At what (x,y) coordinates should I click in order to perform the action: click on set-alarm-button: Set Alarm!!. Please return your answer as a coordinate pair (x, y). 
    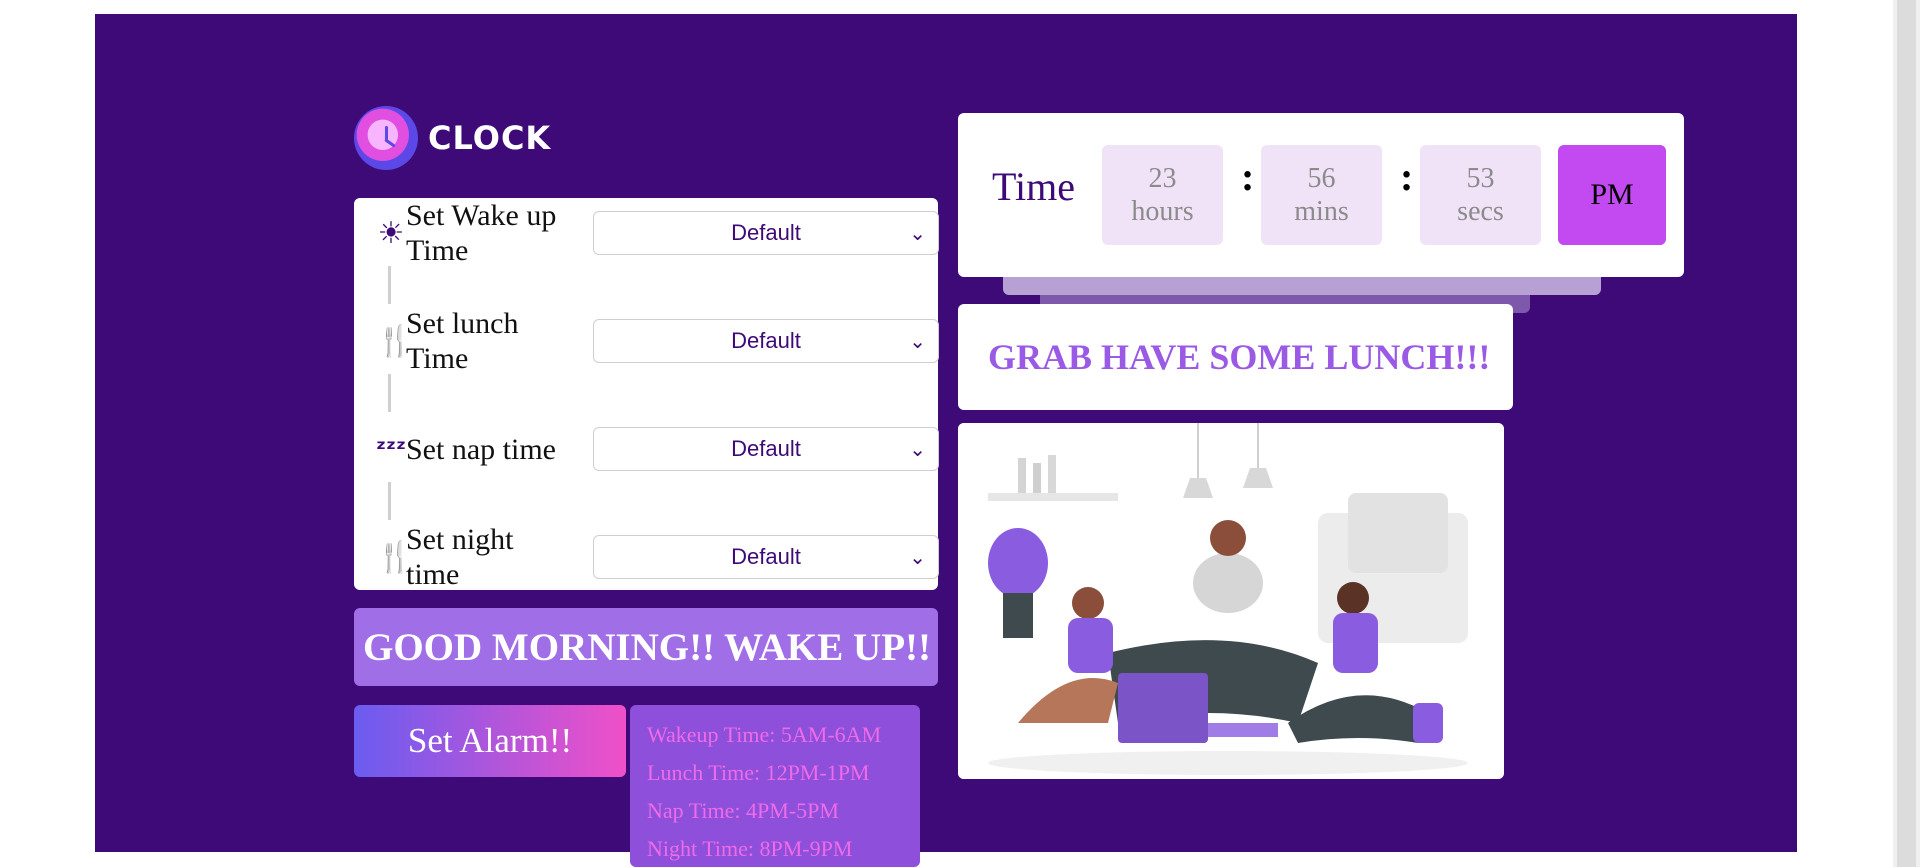
    Looking at the image, I should click on (490, 741).